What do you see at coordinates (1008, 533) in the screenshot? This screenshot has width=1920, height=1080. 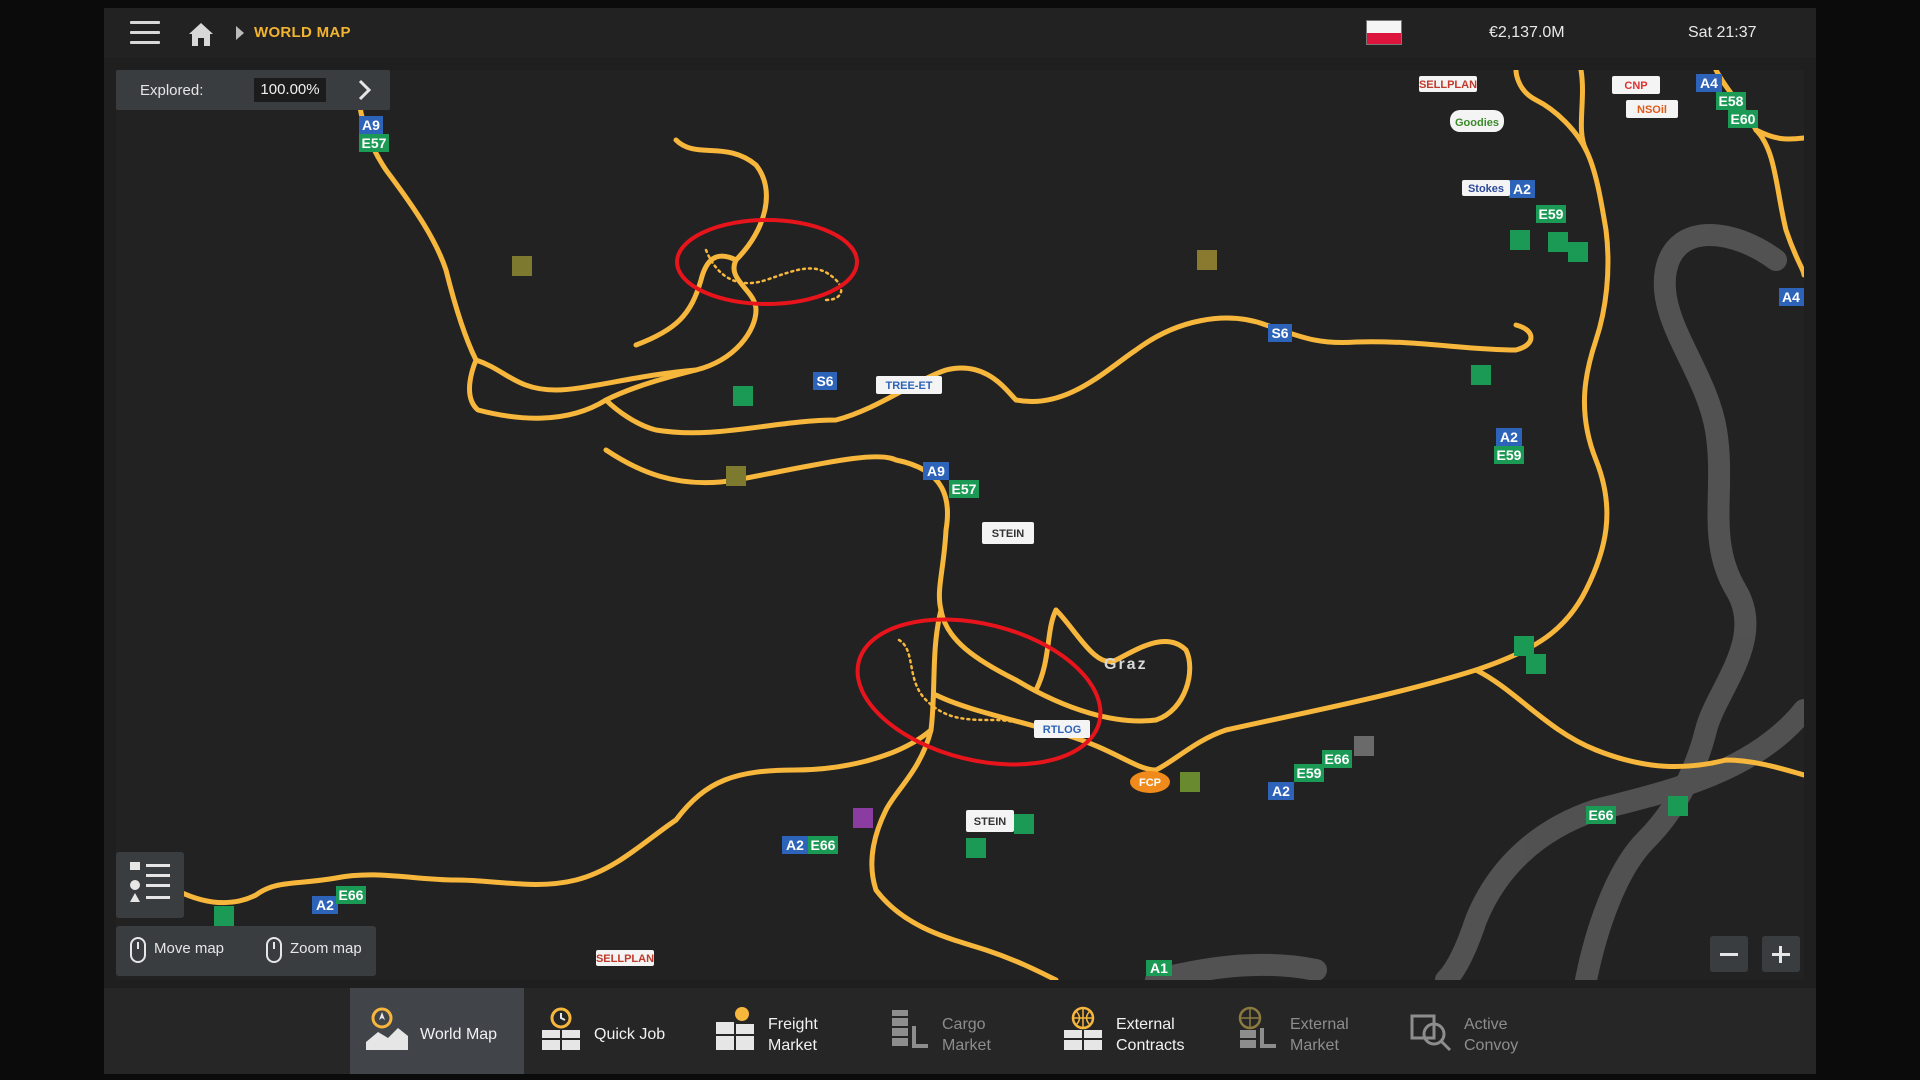 I see `company-stein-bruch: STEIN` at bounding box center [1008, 533].